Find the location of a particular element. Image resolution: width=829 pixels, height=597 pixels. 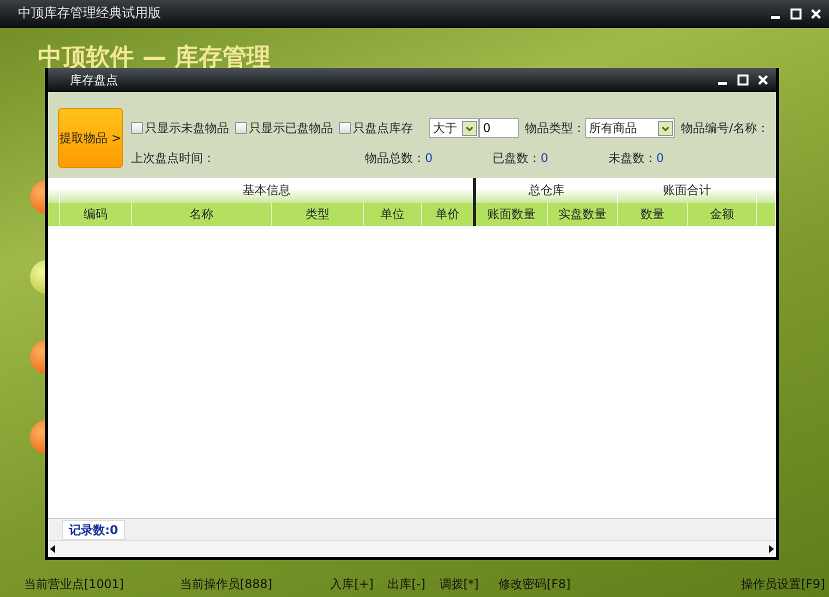

column-header: 数量 is located at coordinates (653, 214).